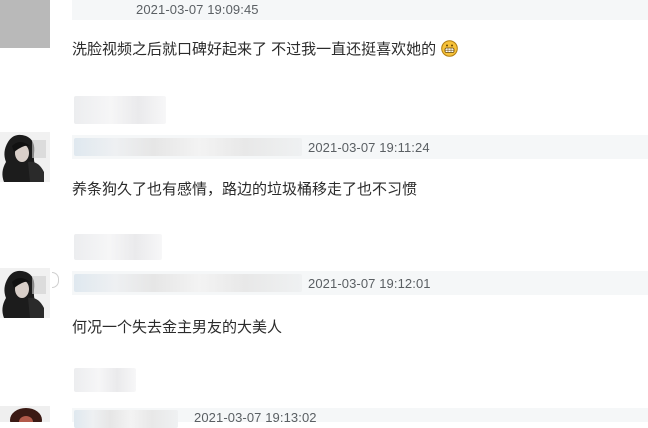 This screenshot has width=648, height=428. Describe the element at coordinates (55, 280) in the screenshot. I see `avatar-border-arc` at that location.